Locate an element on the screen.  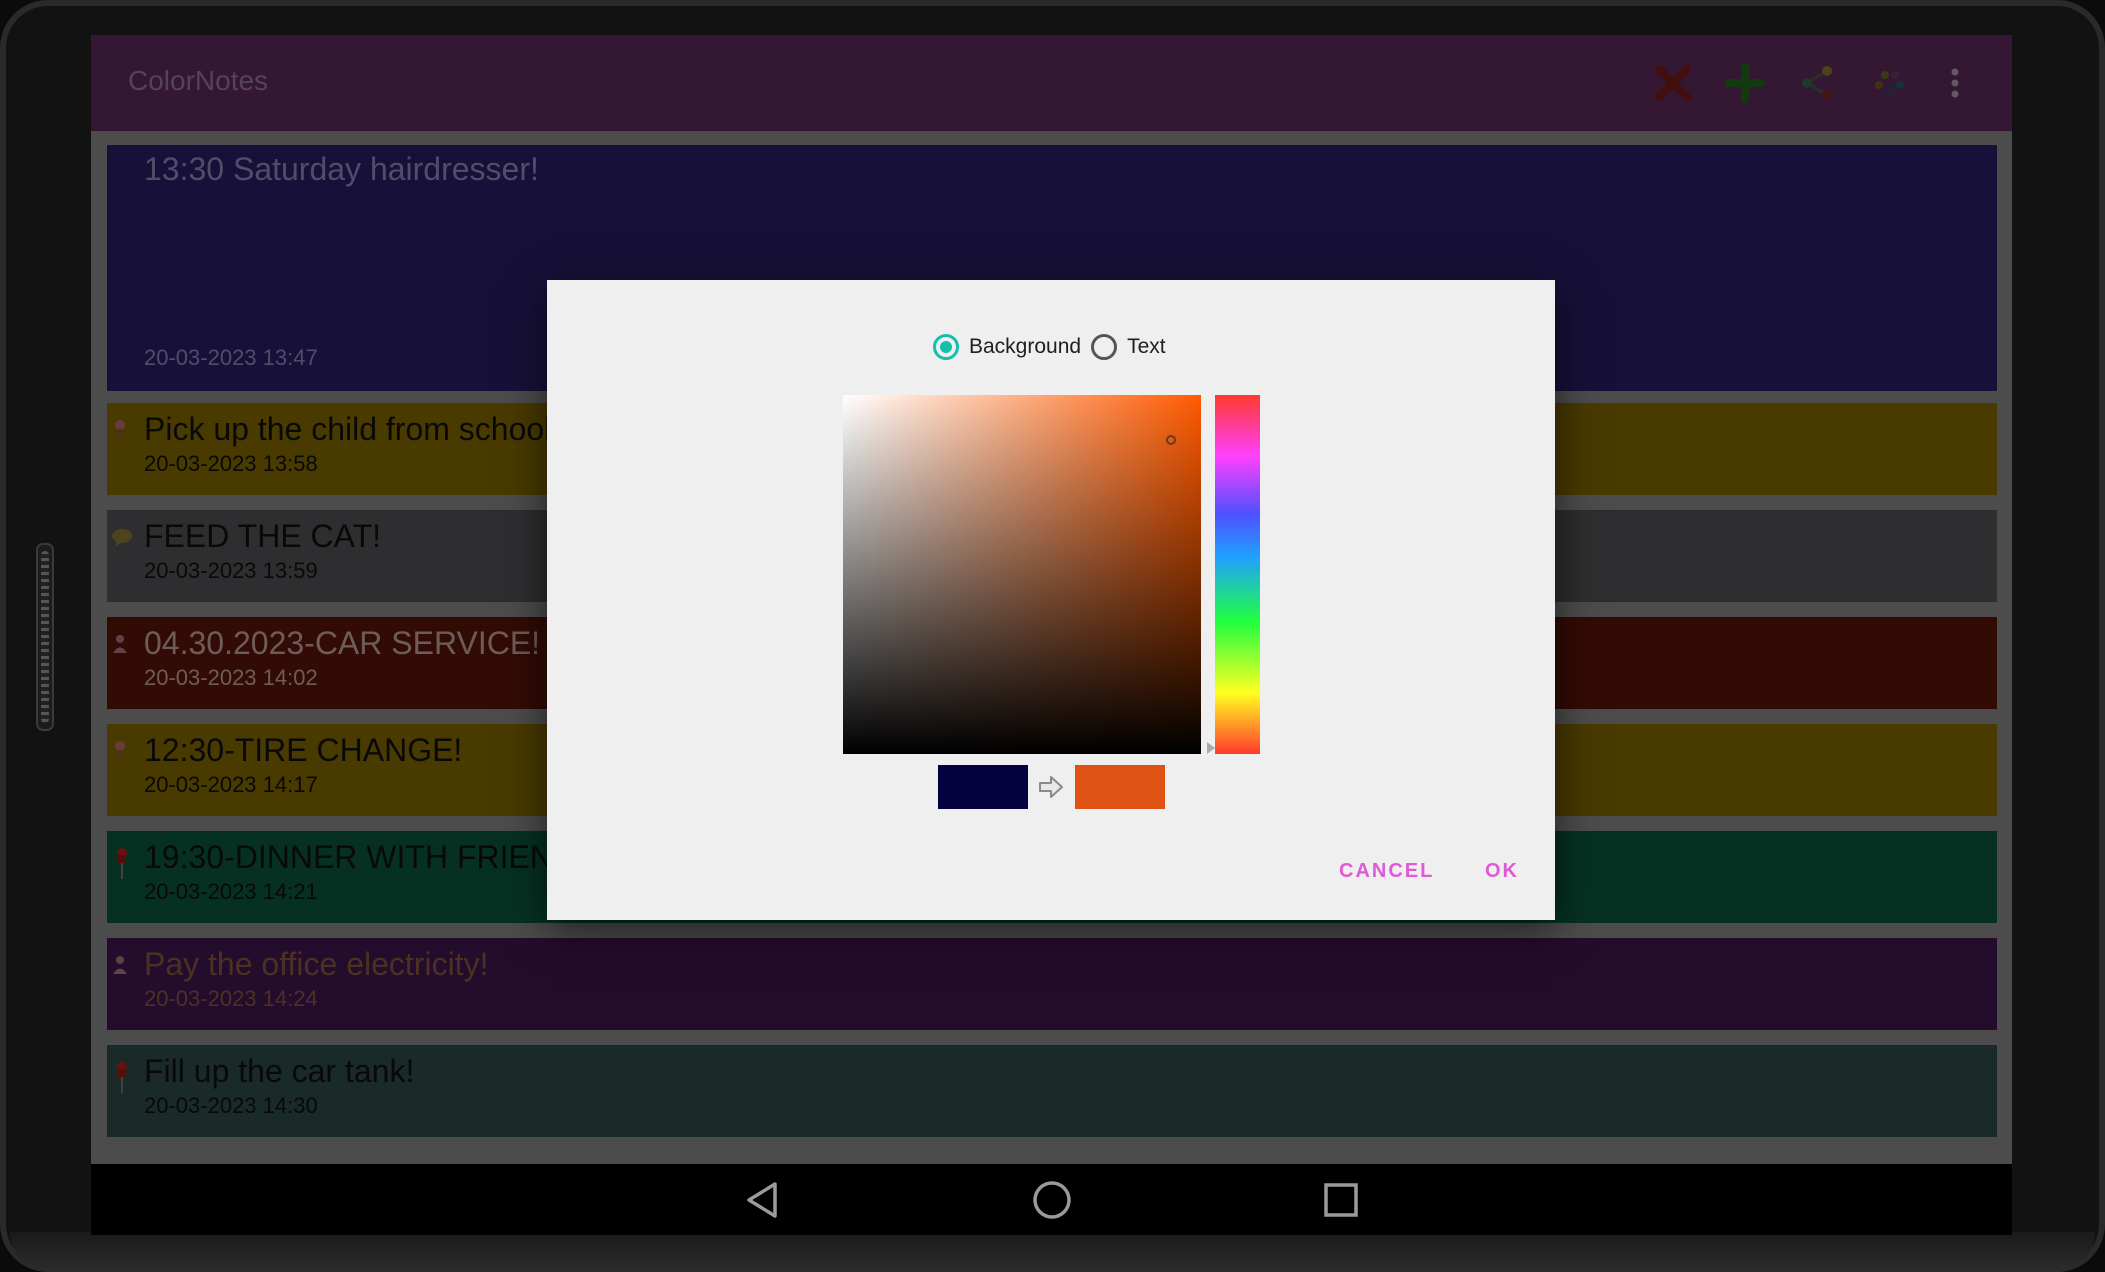
cancel-button: CANCEL is located at coordinates (1386, 871).